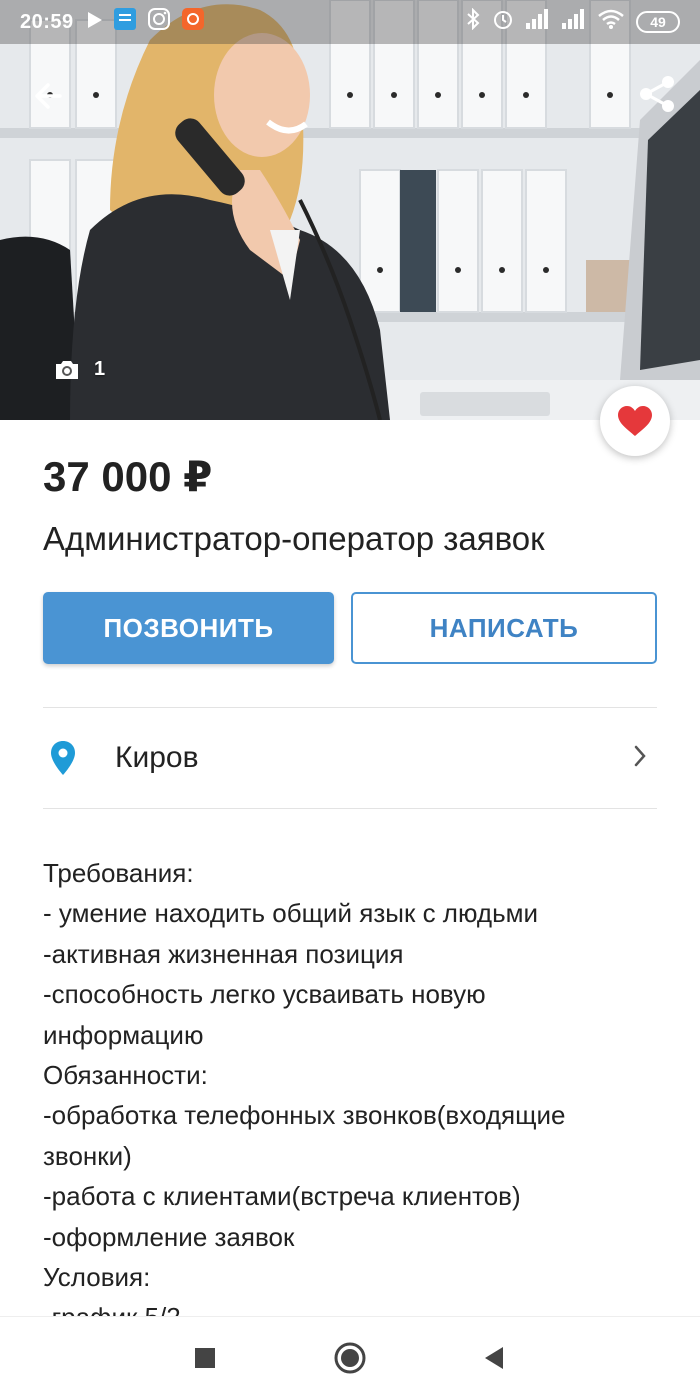 Image resolution: width=700 pixels, height=1400 pixels. Describe the element at coordinates (282, 1196) in the screenshot. I see `description-line: -работа с клиентами(встреча клиентов)` at that location.